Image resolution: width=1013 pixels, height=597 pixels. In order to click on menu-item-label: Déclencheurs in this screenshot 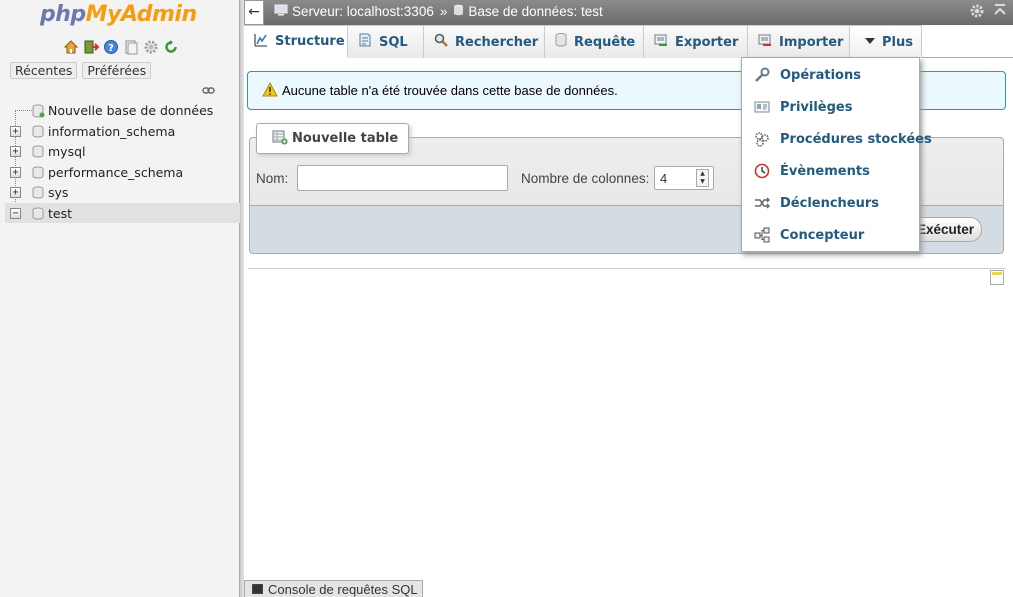, I will do `click(830, 203)`.